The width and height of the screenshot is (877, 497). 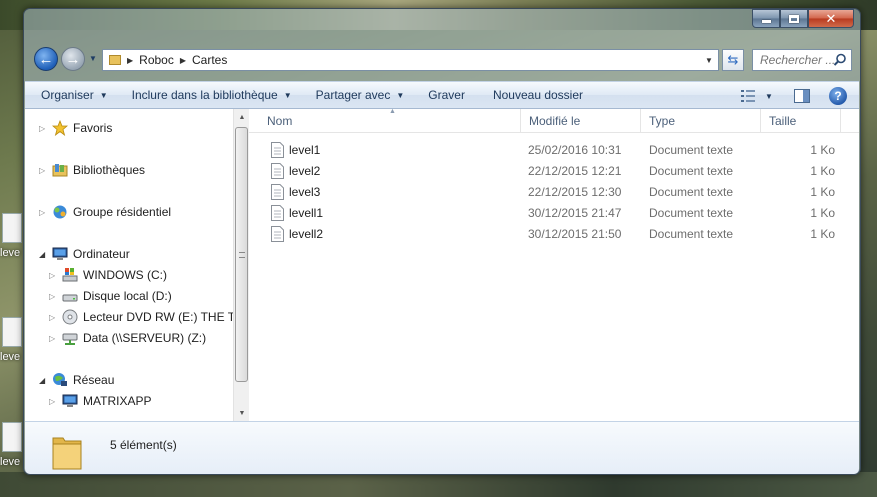 I want to click on scroll-down-button: ▼, so click(x=242, y=413).